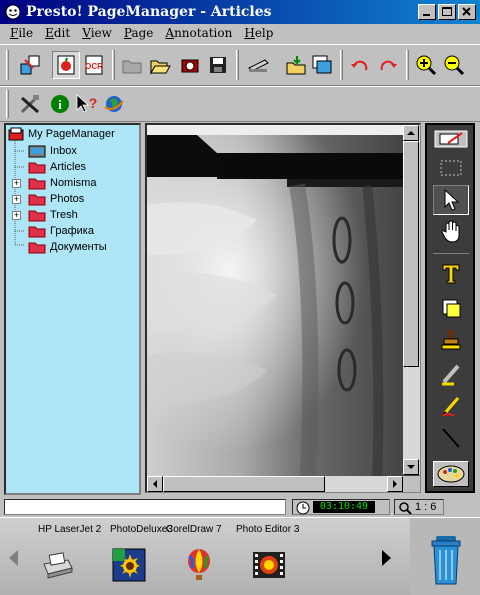 The image size is (480, 595). Describe the element at coordinates (360, 65) in the screenshot. I see `rotate-left-button` at that location.